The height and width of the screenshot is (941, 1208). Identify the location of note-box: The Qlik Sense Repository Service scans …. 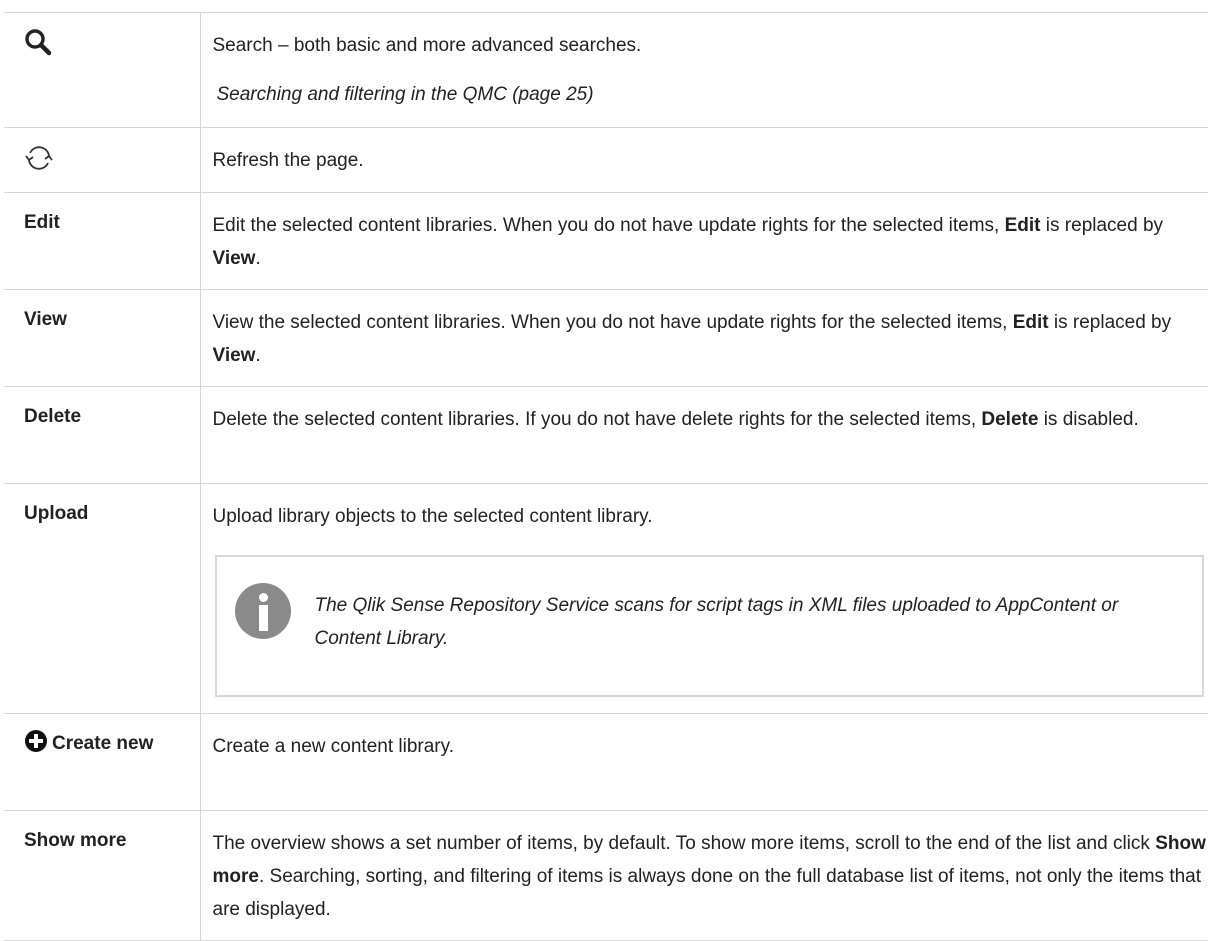
(710, 626).